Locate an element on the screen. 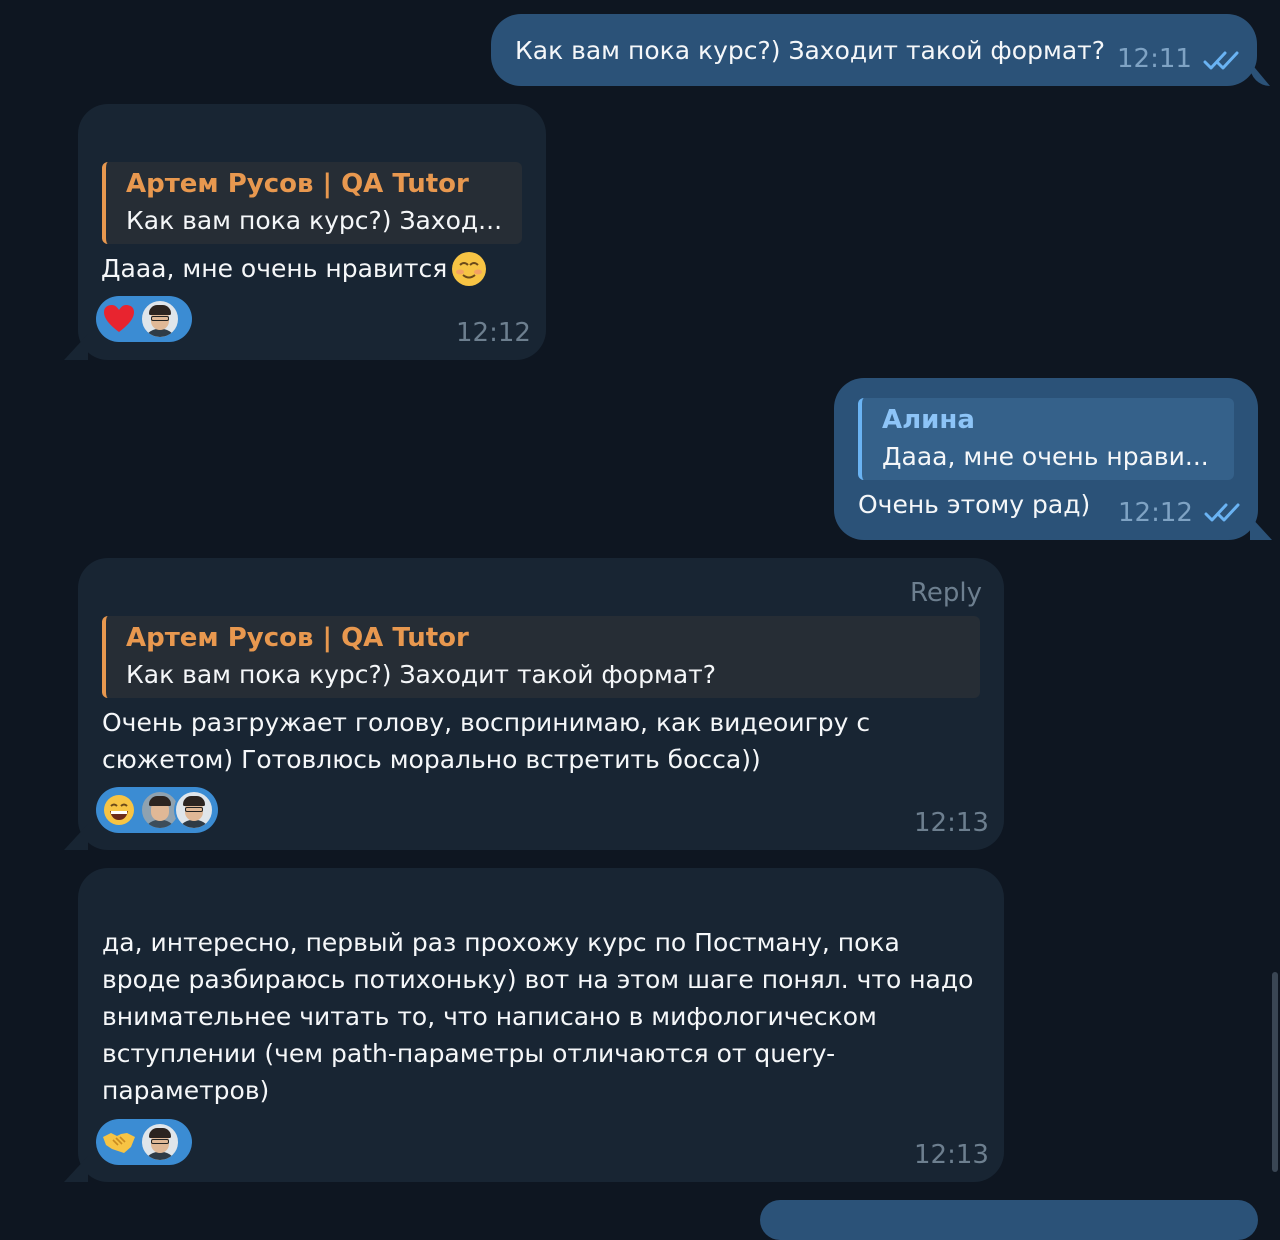  message-time: 12:11 is located at coordinates (1154, 59).